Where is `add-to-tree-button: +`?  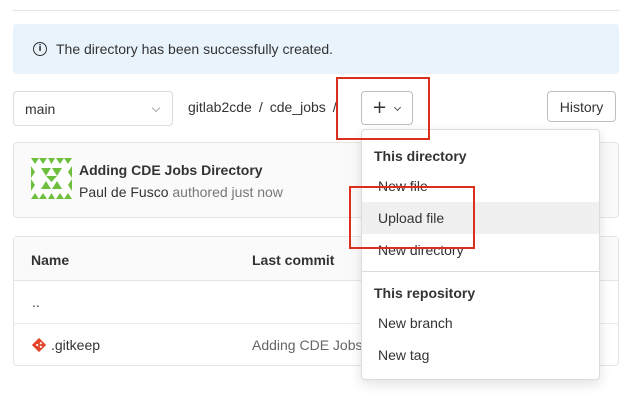
add-to-tree-button: + is located at coordinates (387, 108).